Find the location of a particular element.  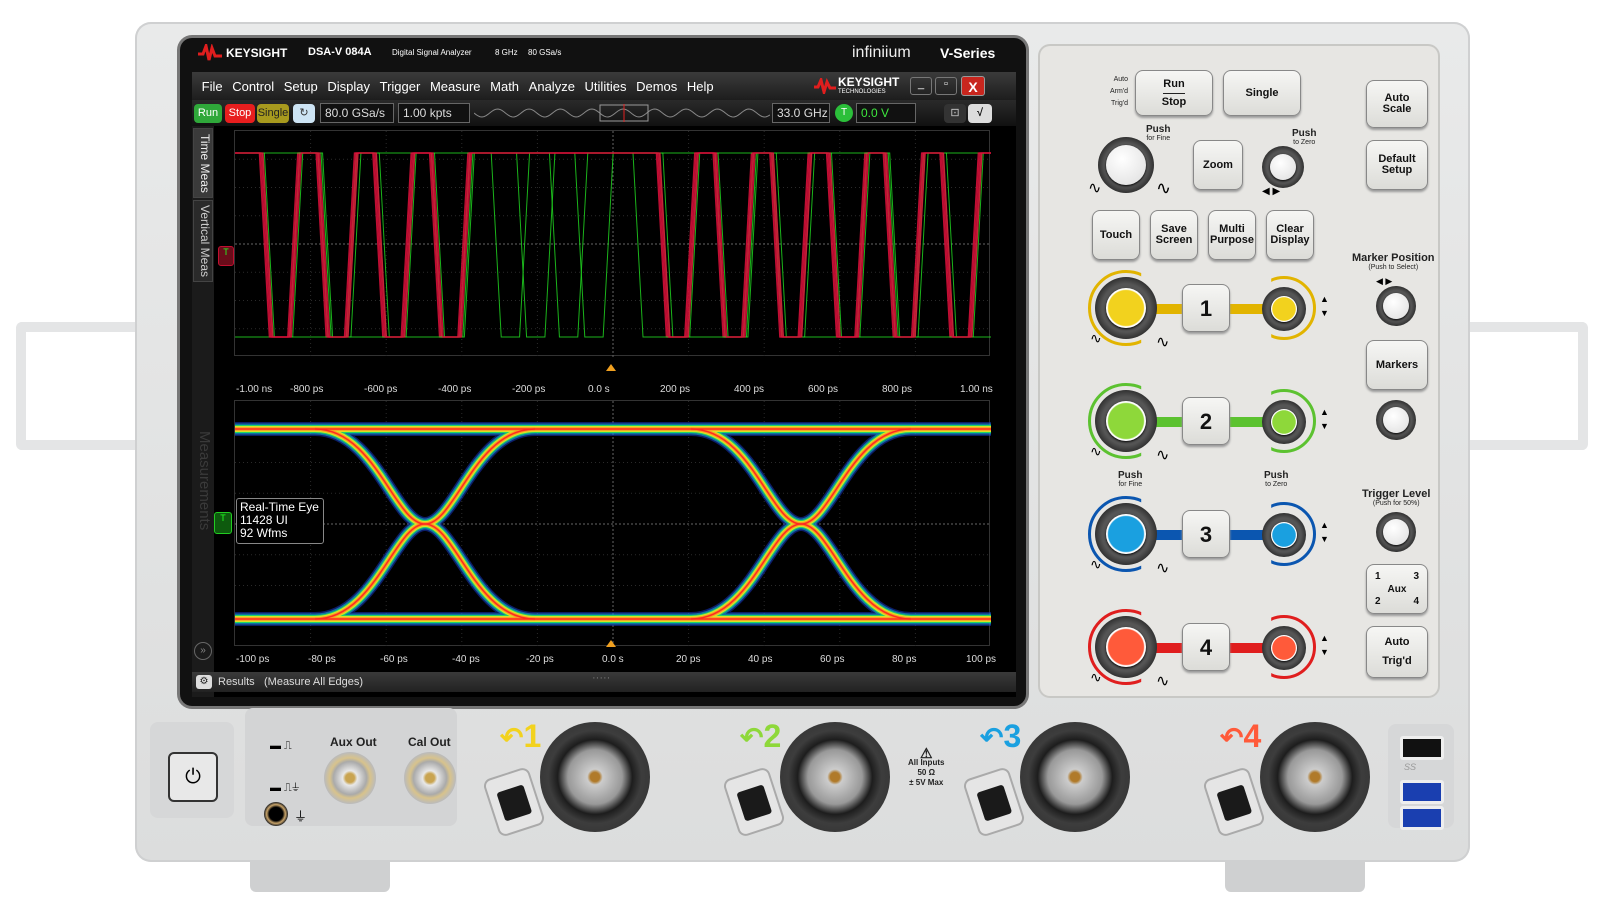

save-screen-label: Save Screen is located at coordinates (1174, 234).